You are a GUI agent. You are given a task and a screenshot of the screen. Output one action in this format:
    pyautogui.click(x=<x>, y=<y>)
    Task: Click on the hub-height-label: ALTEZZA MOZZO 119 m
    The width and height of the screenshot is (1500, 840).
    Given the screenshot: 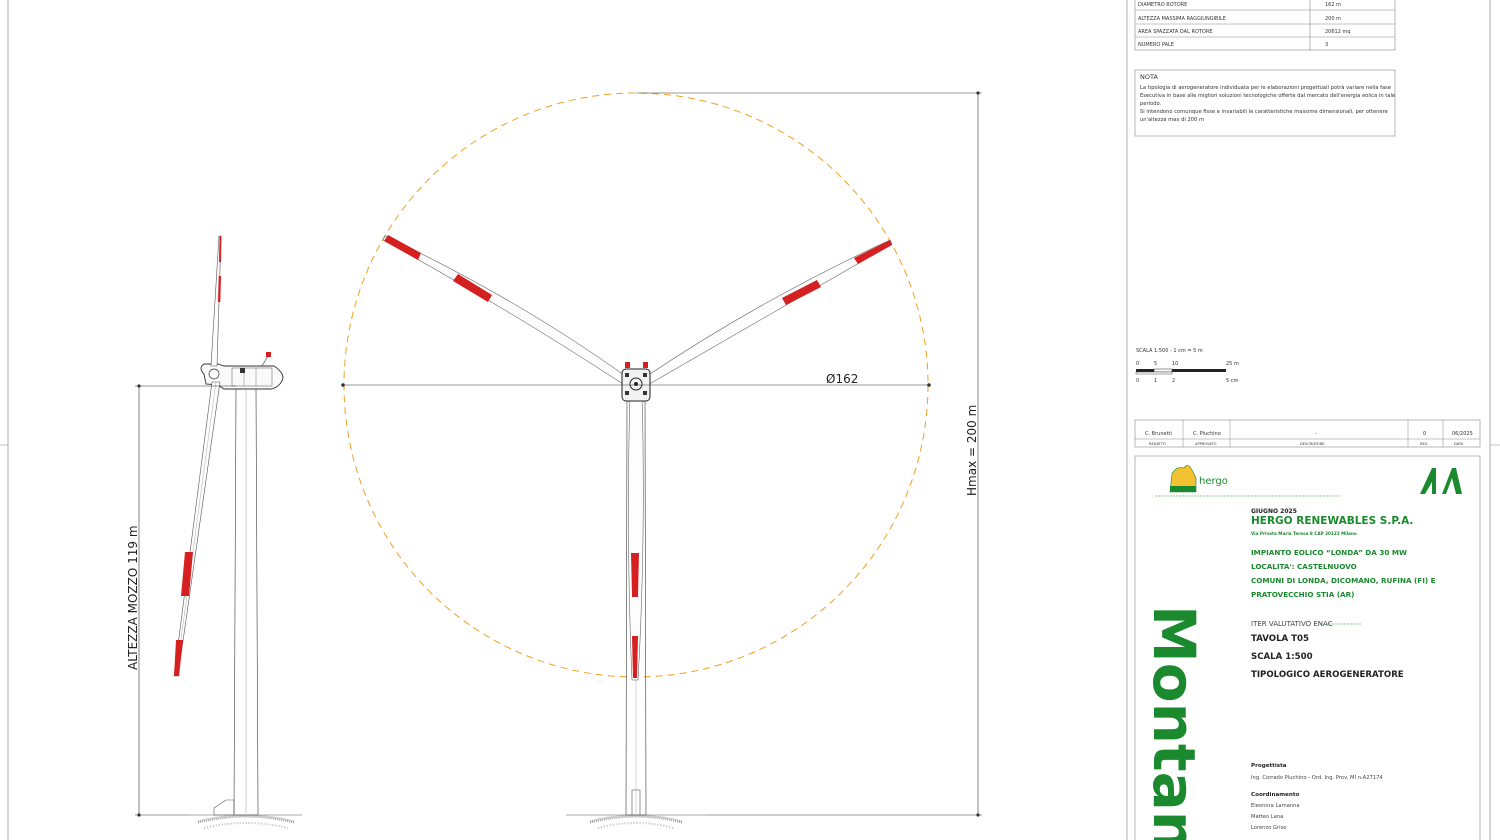 What is the action you would take?
    pyautogui.click(x=133, y=597)
    